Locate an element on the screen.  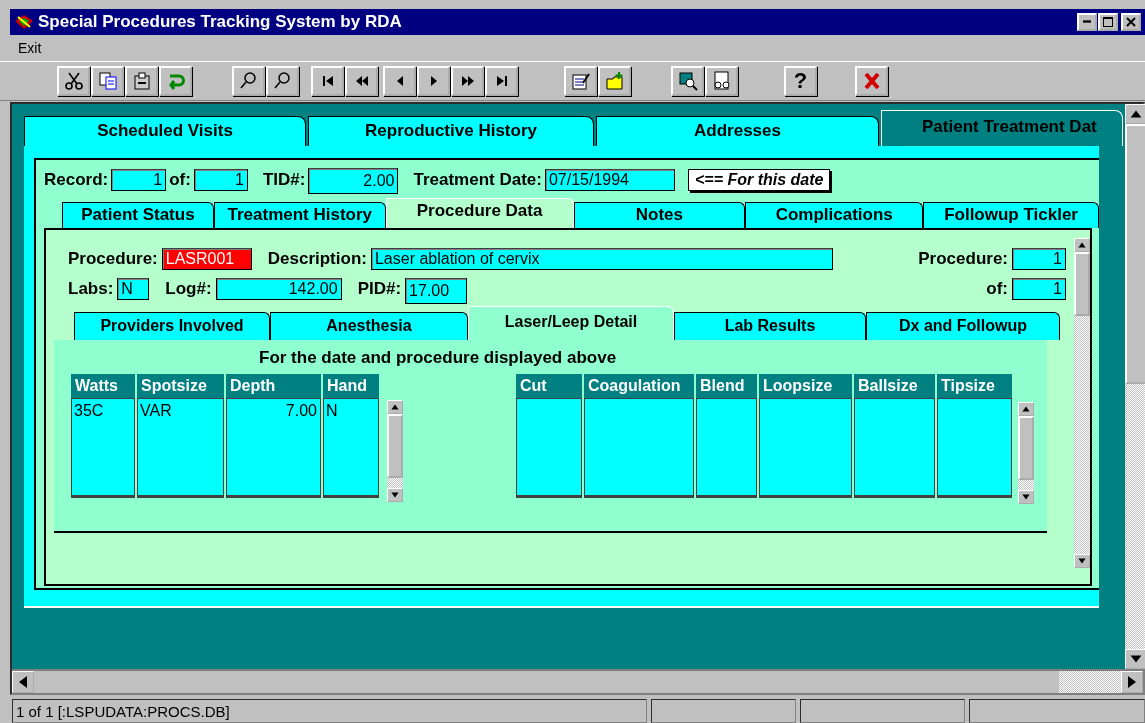
delete-button is located at coordinates (871, 80).